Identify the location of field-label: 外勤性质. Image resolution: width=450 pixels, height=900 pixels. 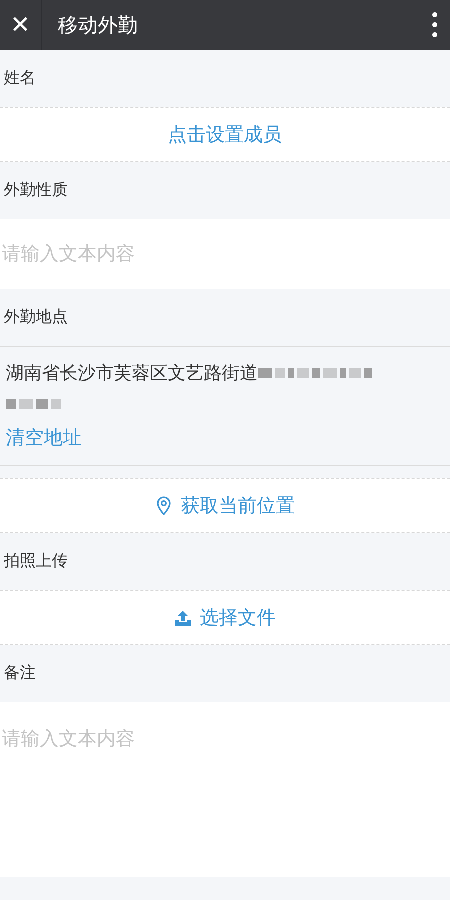
(36, 190).